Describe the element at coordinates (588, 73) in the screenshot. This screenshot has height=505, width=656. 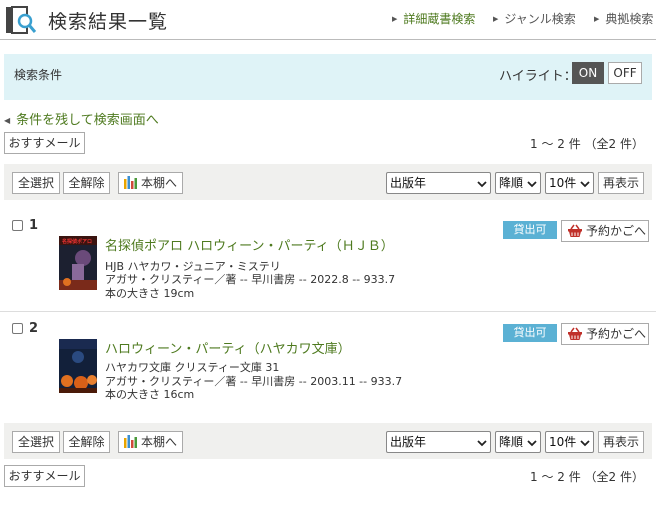
I see `highlight-on-button: ON` at that location.